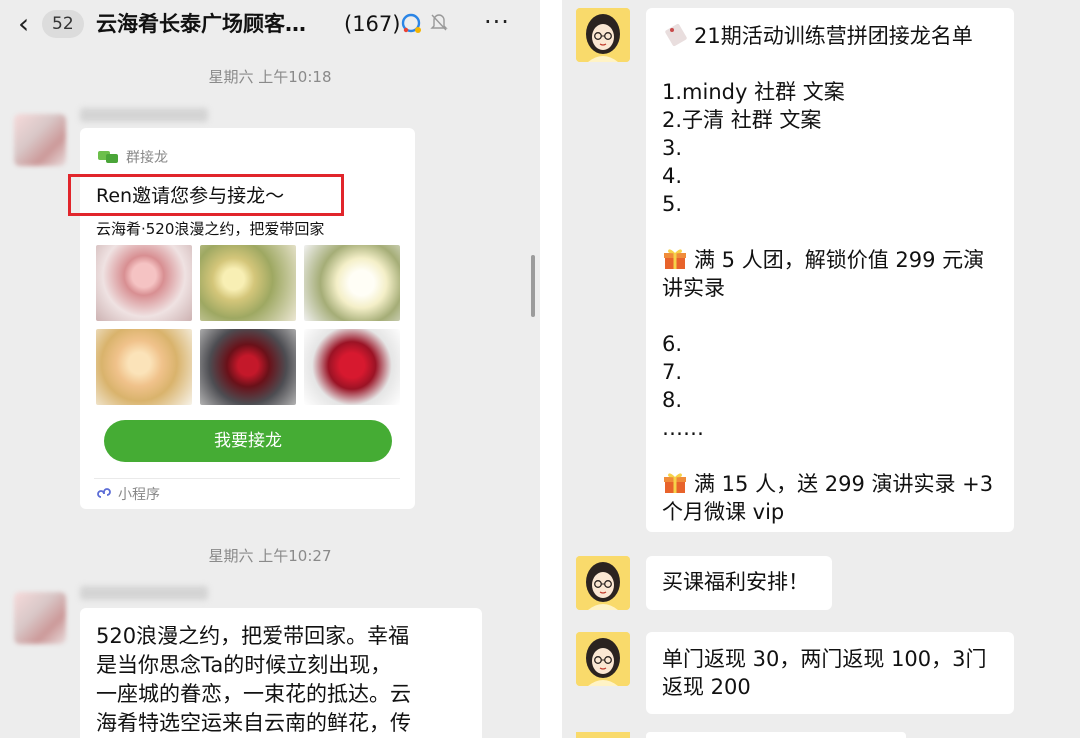  What do you see at coordinates (23, 24) in the screenshot?
I see `back-chevron-icon: ‹` at bounding box center [23, 24].